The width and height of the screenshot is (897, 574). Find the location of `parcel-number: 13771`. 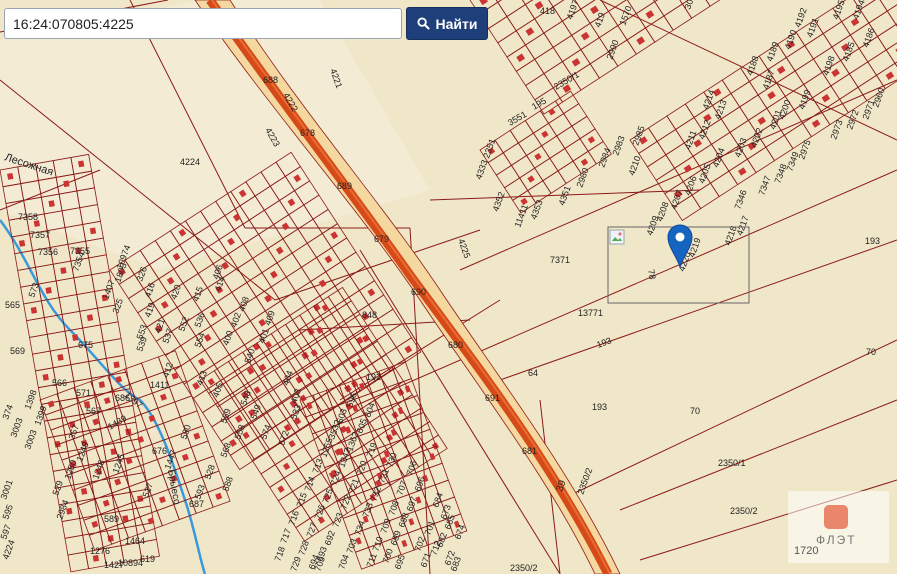

parcel-number: 13771 is located at coordinates (590, 313).